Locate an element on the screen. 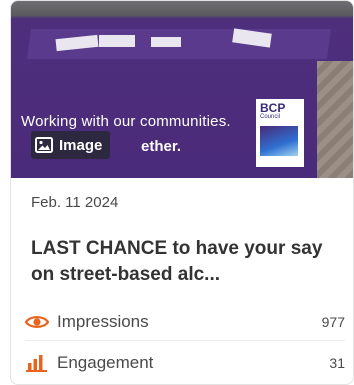 The width and height of the screenshot is (354, 385). bcp-council-logo: BCP Council is located at coordinates (280, 133).